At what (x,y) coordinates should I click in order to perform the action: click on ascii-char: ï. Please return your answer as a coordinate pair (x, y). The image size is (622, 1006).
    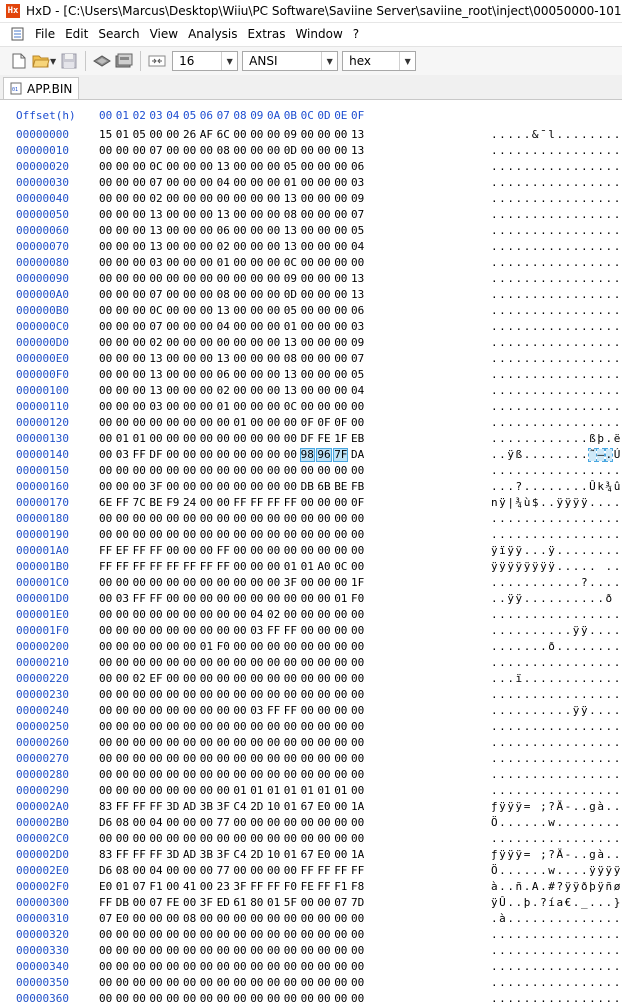
    Looking at the image, I should click on (502, 551).